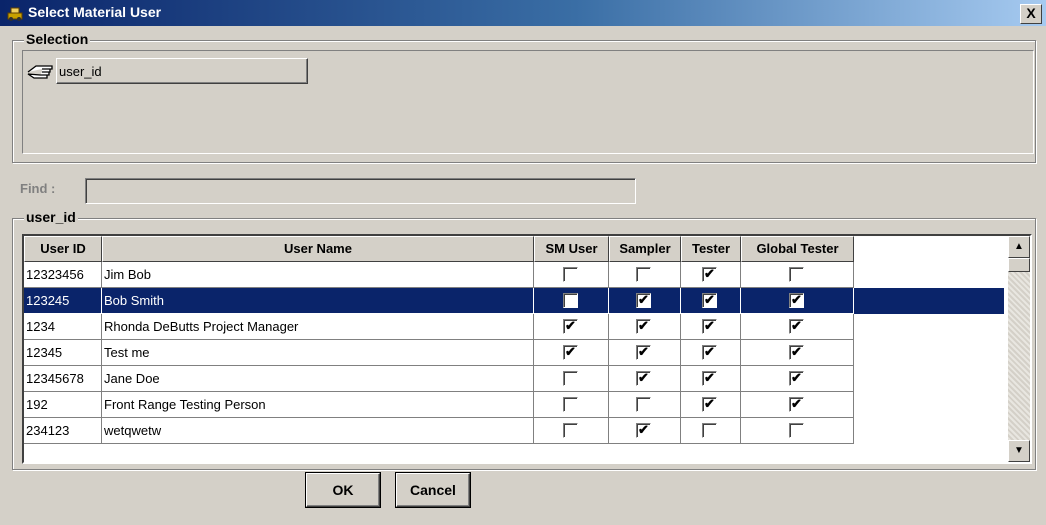  What do you see at coordinates (63, 405) in the screenshot?
I see `user-id-cell: 192` at bounding box center [63, 405].